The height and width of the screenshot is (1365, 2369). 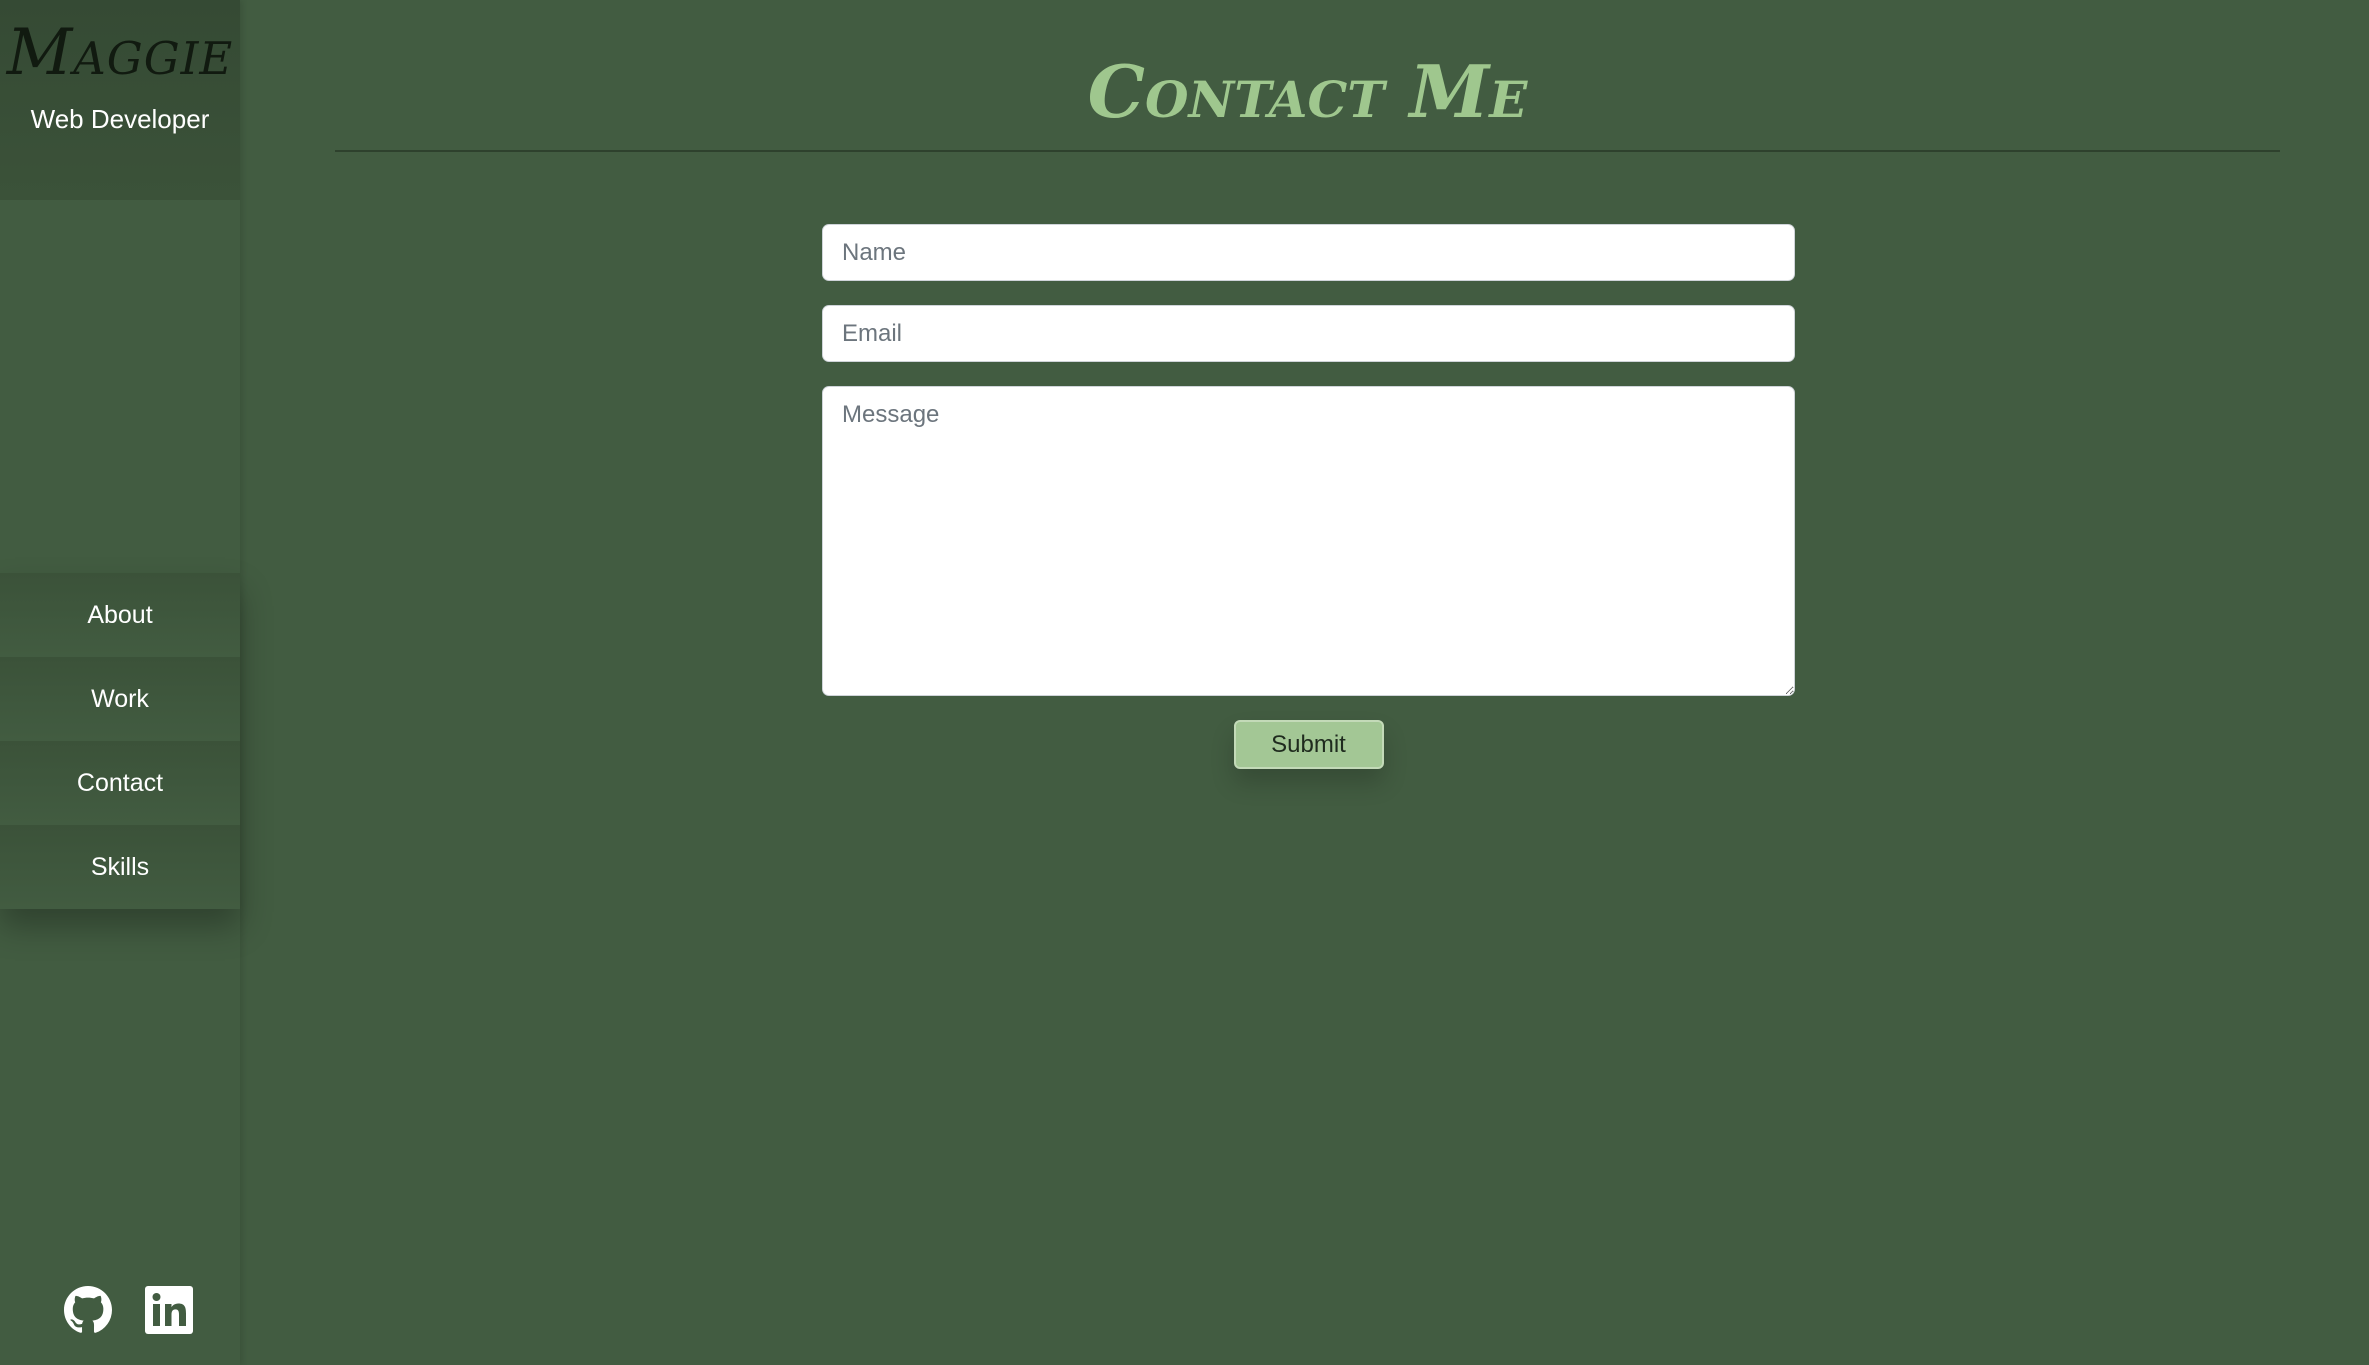 What do you see at coordinates (120, 699) in the screenshot?
I see `nav-item-work: Work` at bounding box center [120, 699].